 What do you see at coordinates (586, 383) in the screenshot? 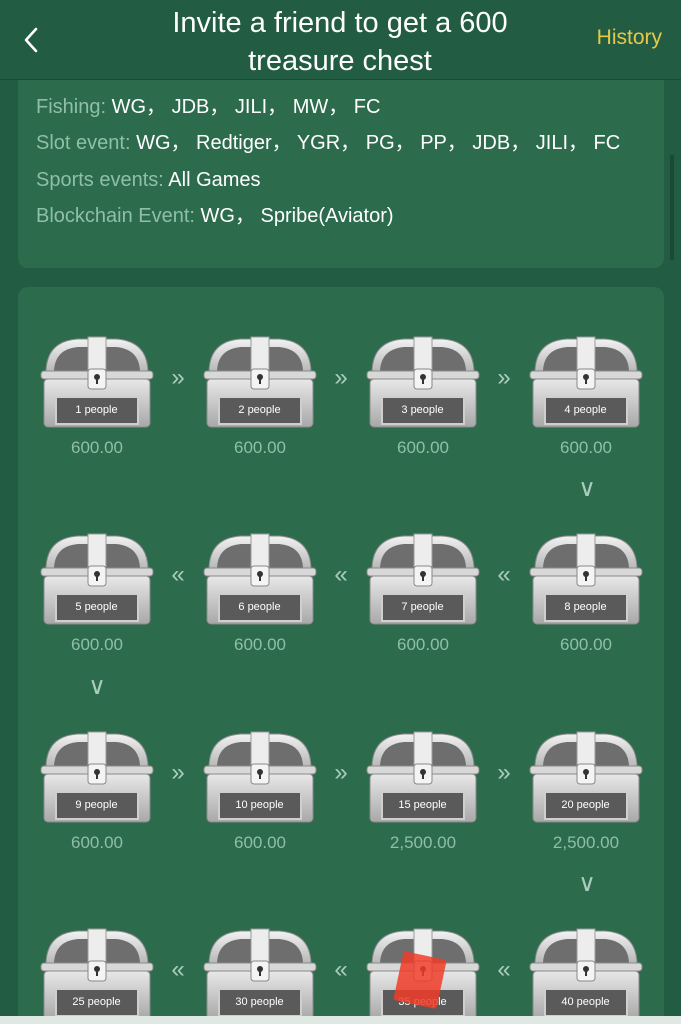
I see `treasure-chest: 4 people` at bounding box center [586, 383].